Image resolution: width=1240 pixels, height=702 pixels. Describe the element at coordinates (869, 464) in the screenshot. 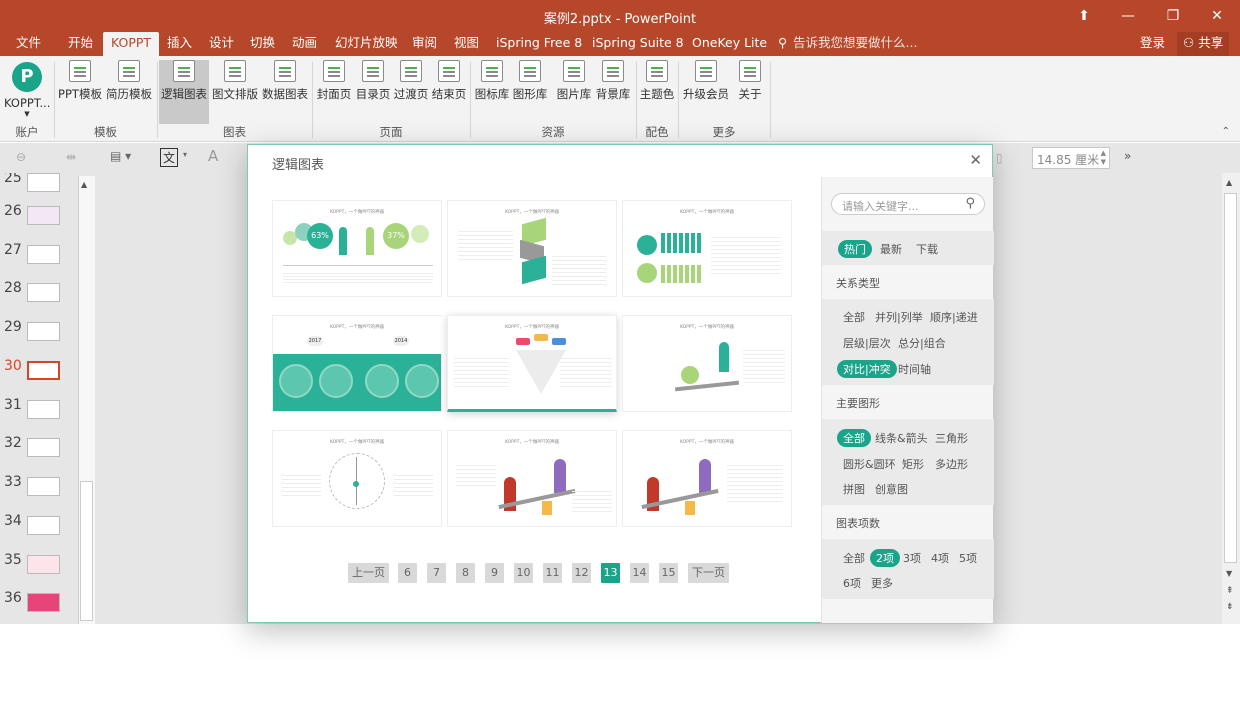

I see `shape-circle: 圆形&圆环` at that location.